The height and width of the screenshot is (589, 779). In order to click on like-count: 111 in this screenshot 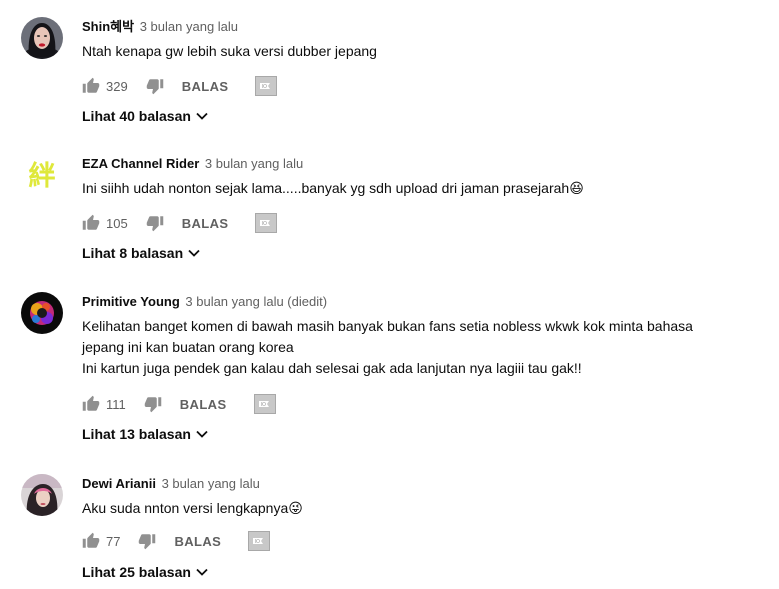, I will do `click(116, 404)`.